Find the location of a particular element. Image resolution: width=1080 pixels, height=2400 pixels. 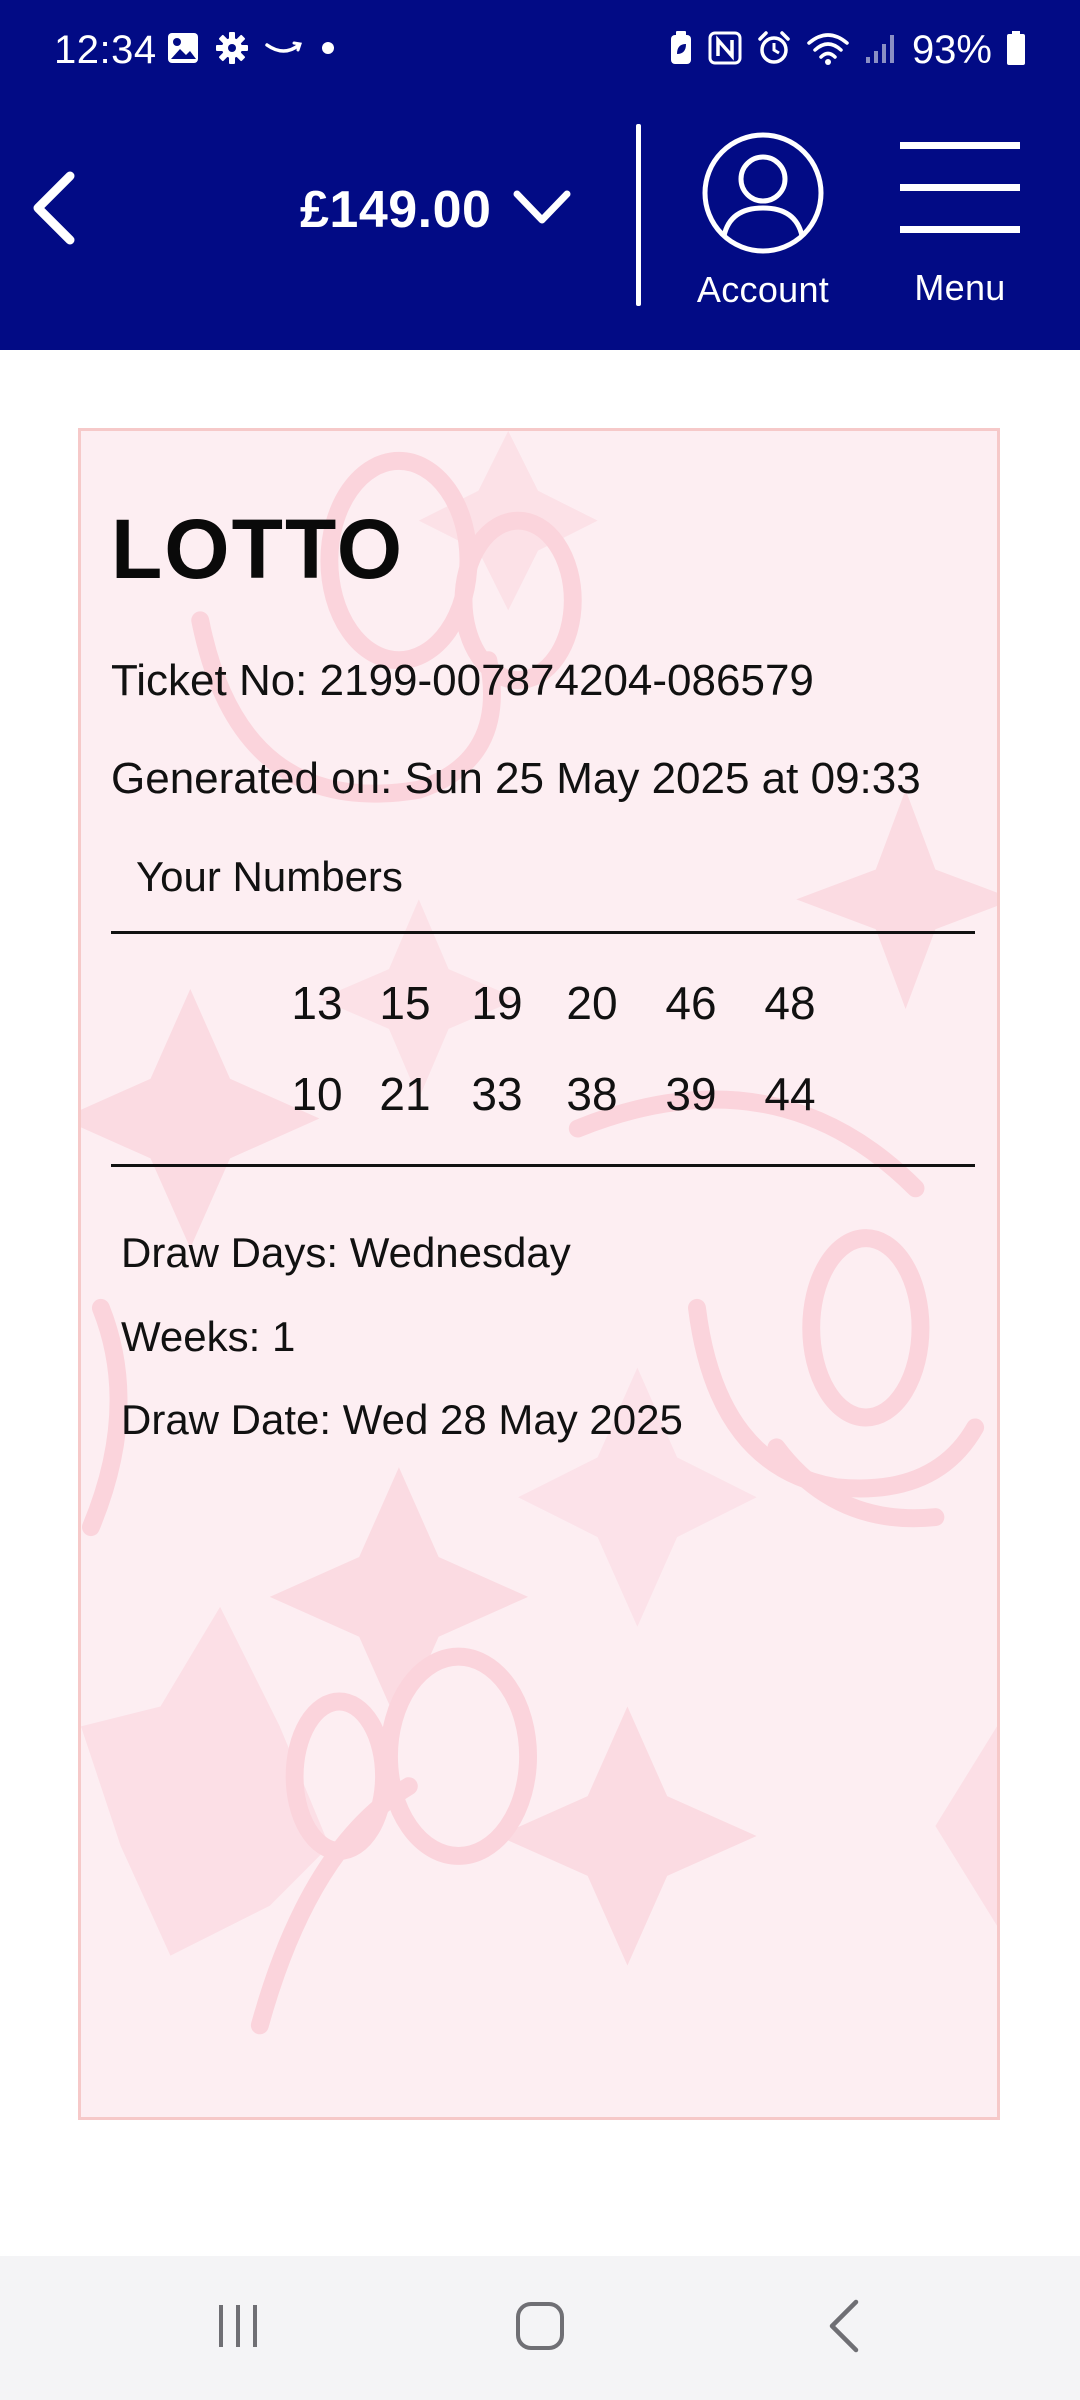

menu-button: Menu is located at coordinates (960, 220).